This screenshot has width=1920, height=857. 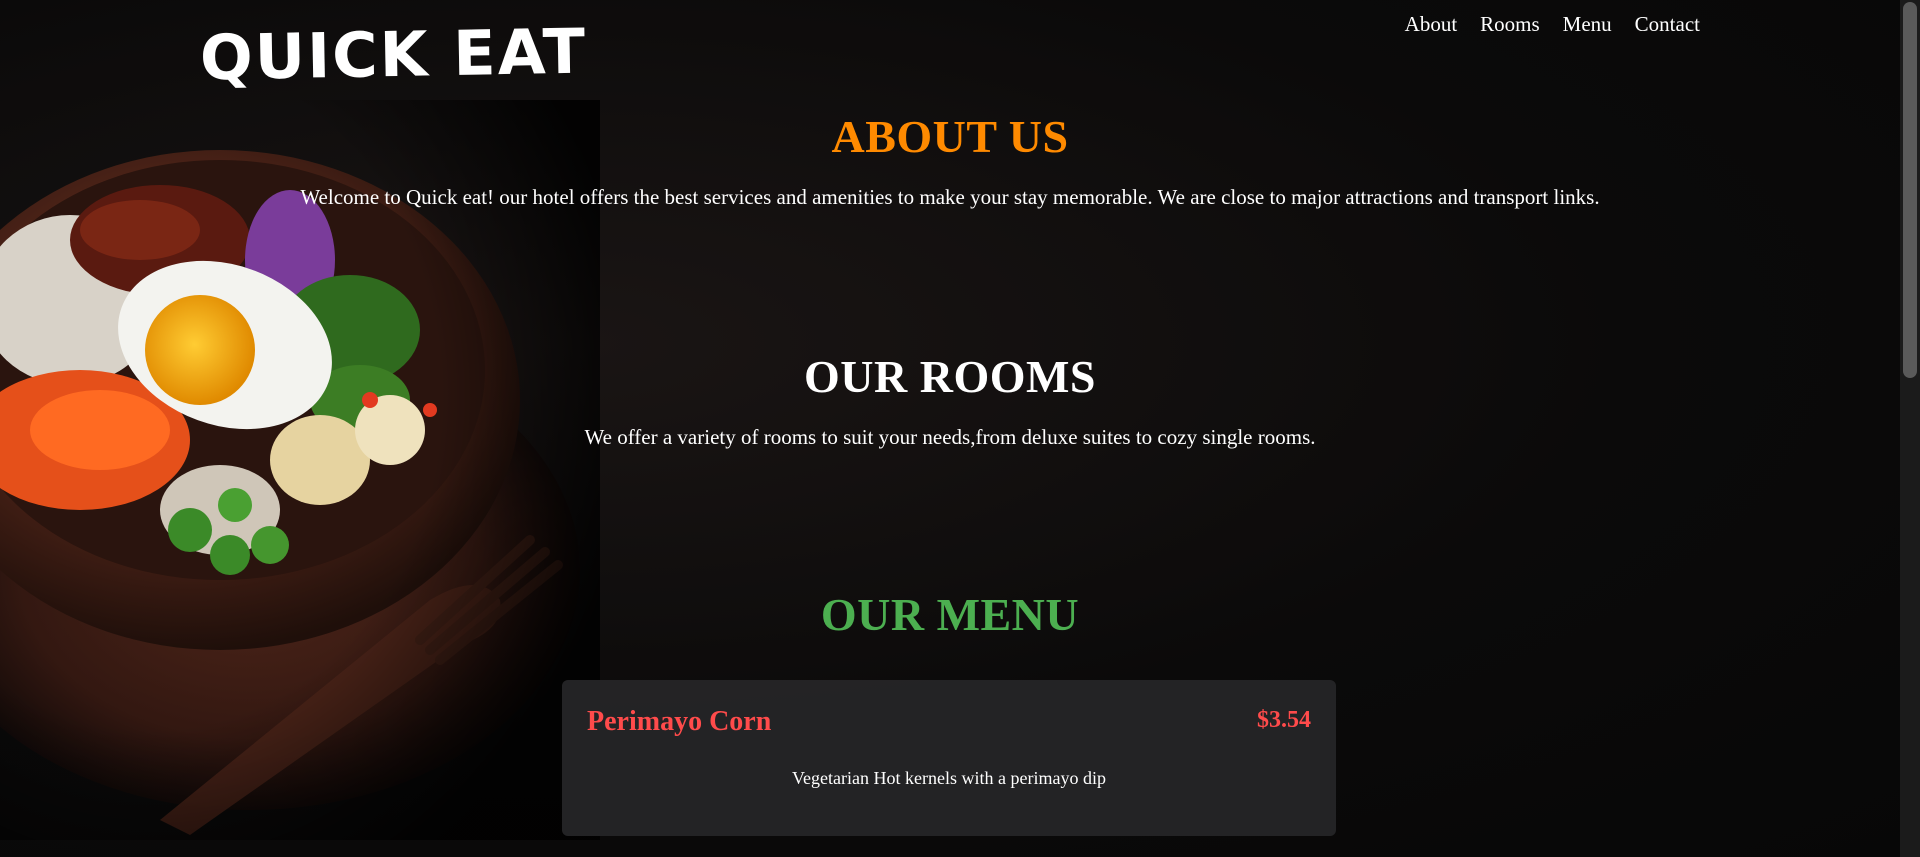 What do you see at coordinates (950, 376) in the screenshot?
I see `rooms-title: OUR ROOMS` at bounding box center [950, 376].